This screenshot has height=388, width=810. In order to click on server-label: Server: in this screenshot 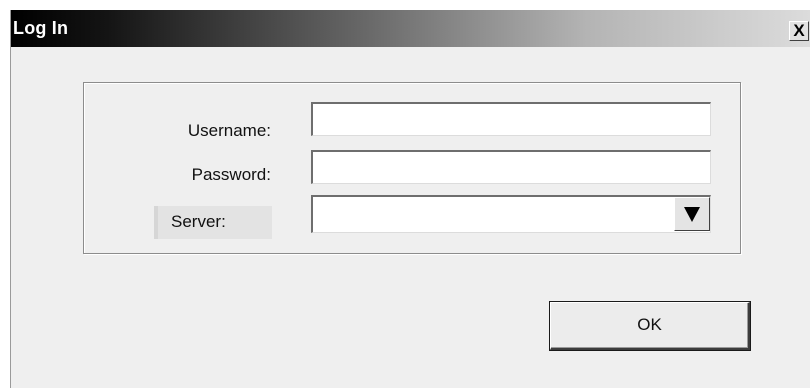, I will do `click(198, 221)`.